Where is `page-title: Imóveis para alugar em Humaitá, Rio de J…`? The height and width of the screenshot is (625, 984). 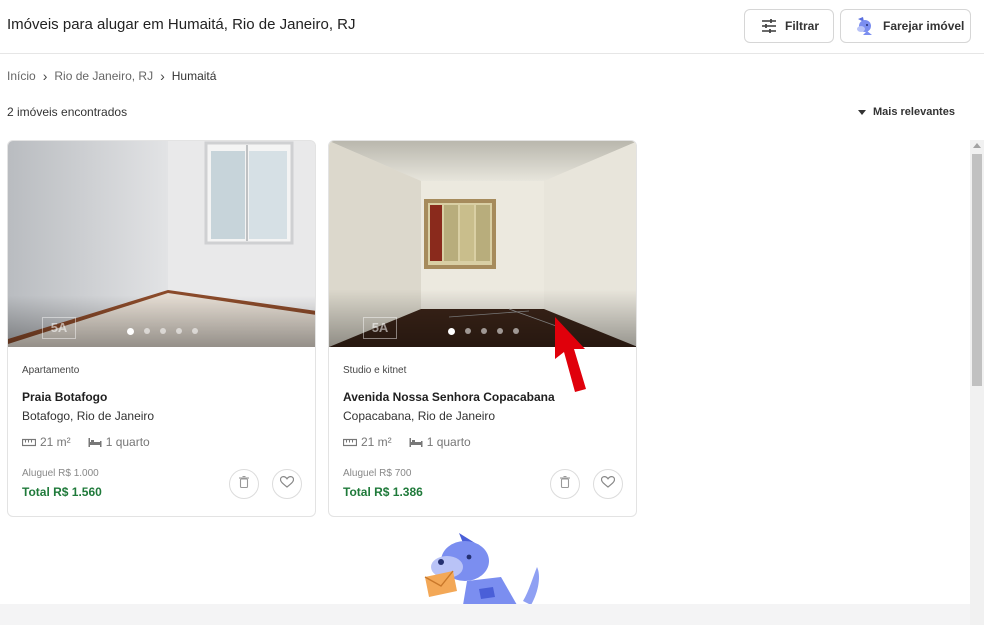
page-title: Imóveis para alugar em Humaitá, Rio de J… is located at coordinates (181, 24).